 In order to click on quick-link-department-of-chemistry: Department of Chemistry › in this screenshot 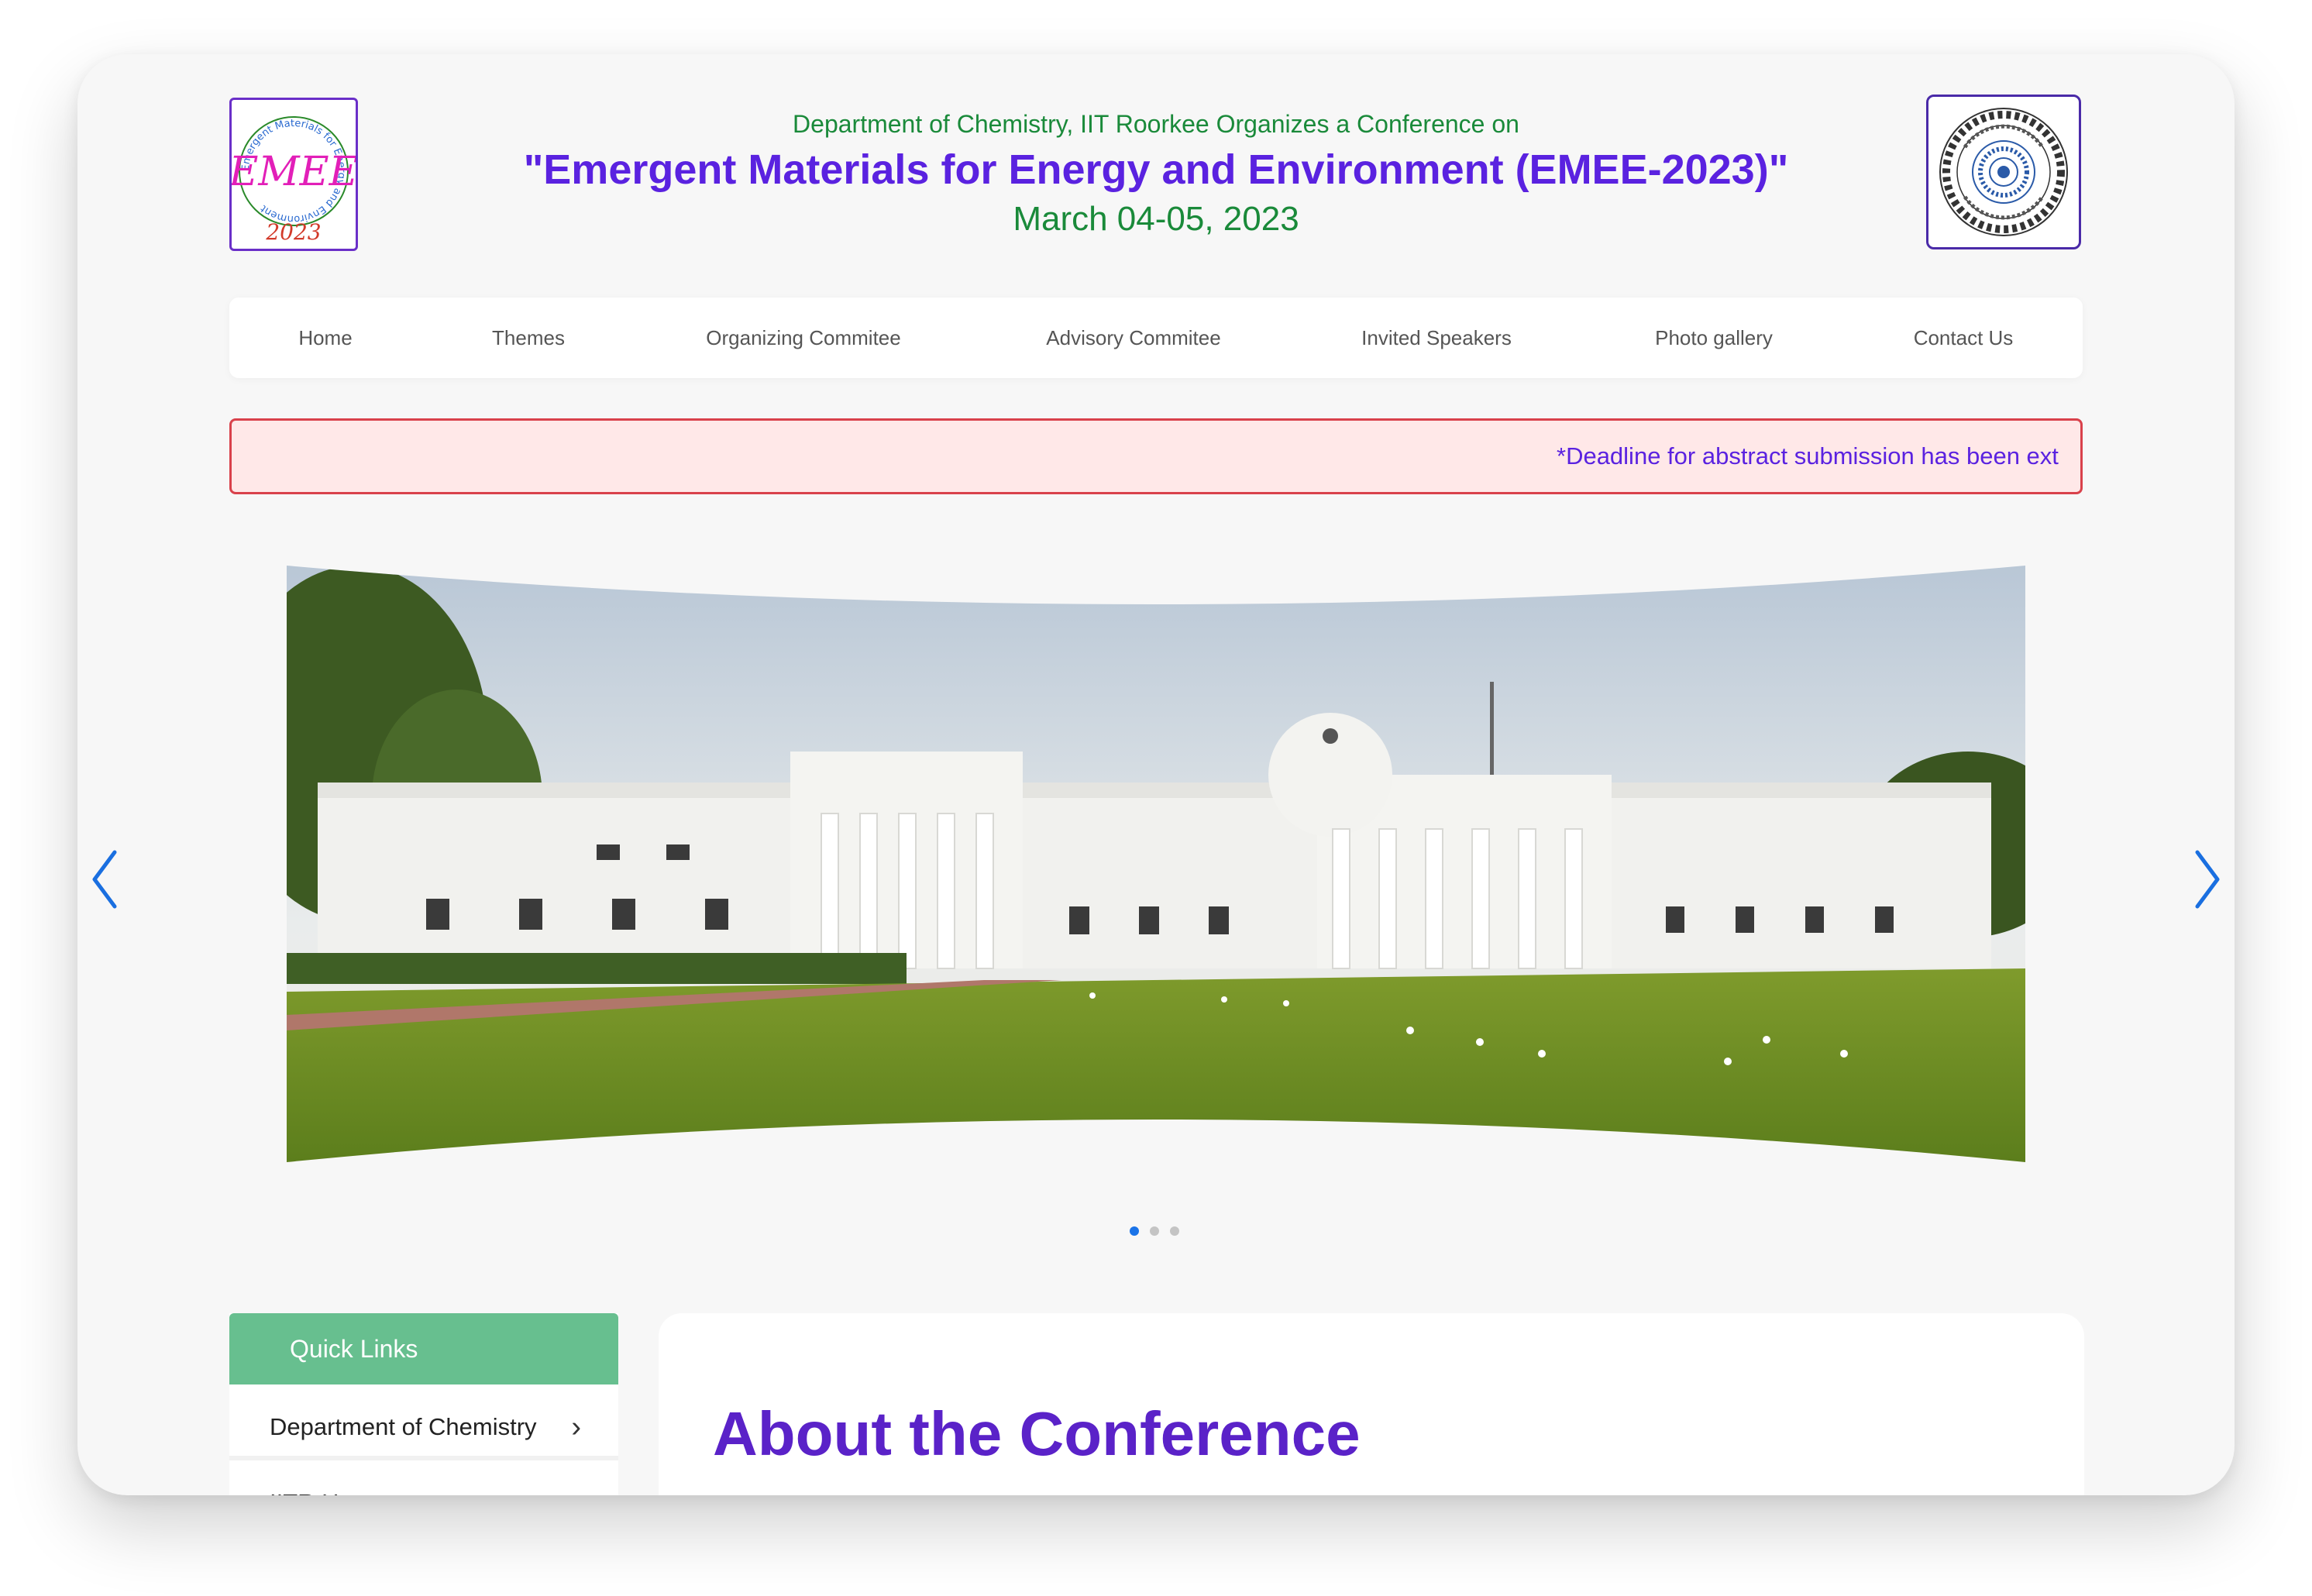, I will do `click(423, 1422)`.